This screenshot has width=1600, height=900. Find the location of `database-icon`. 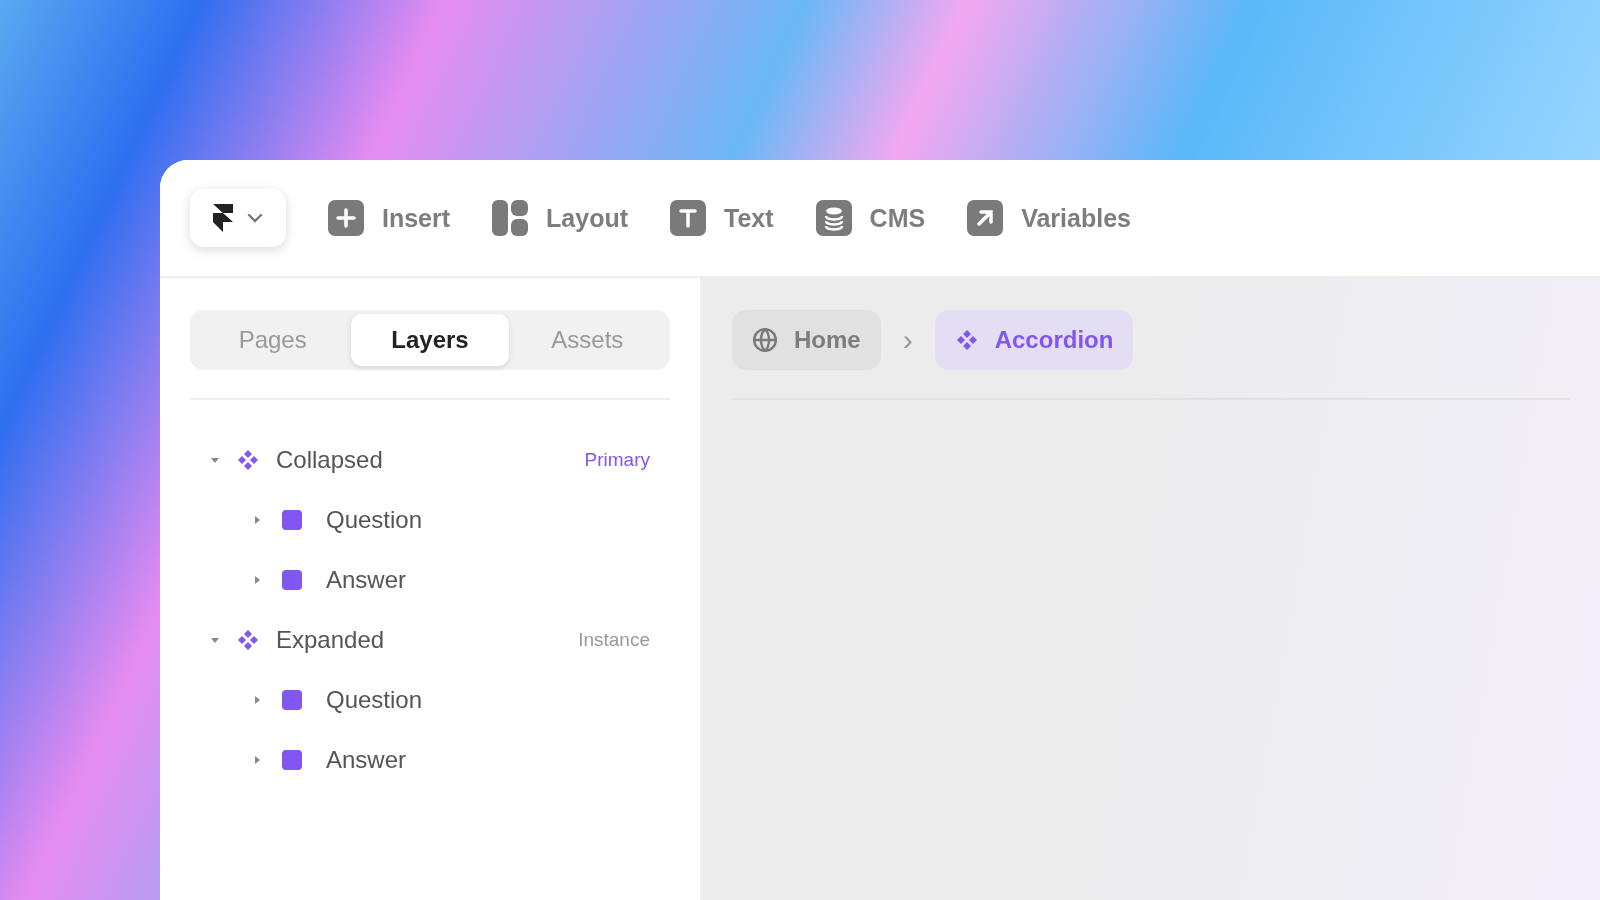

database-icon is located at coordinates (833, 218).